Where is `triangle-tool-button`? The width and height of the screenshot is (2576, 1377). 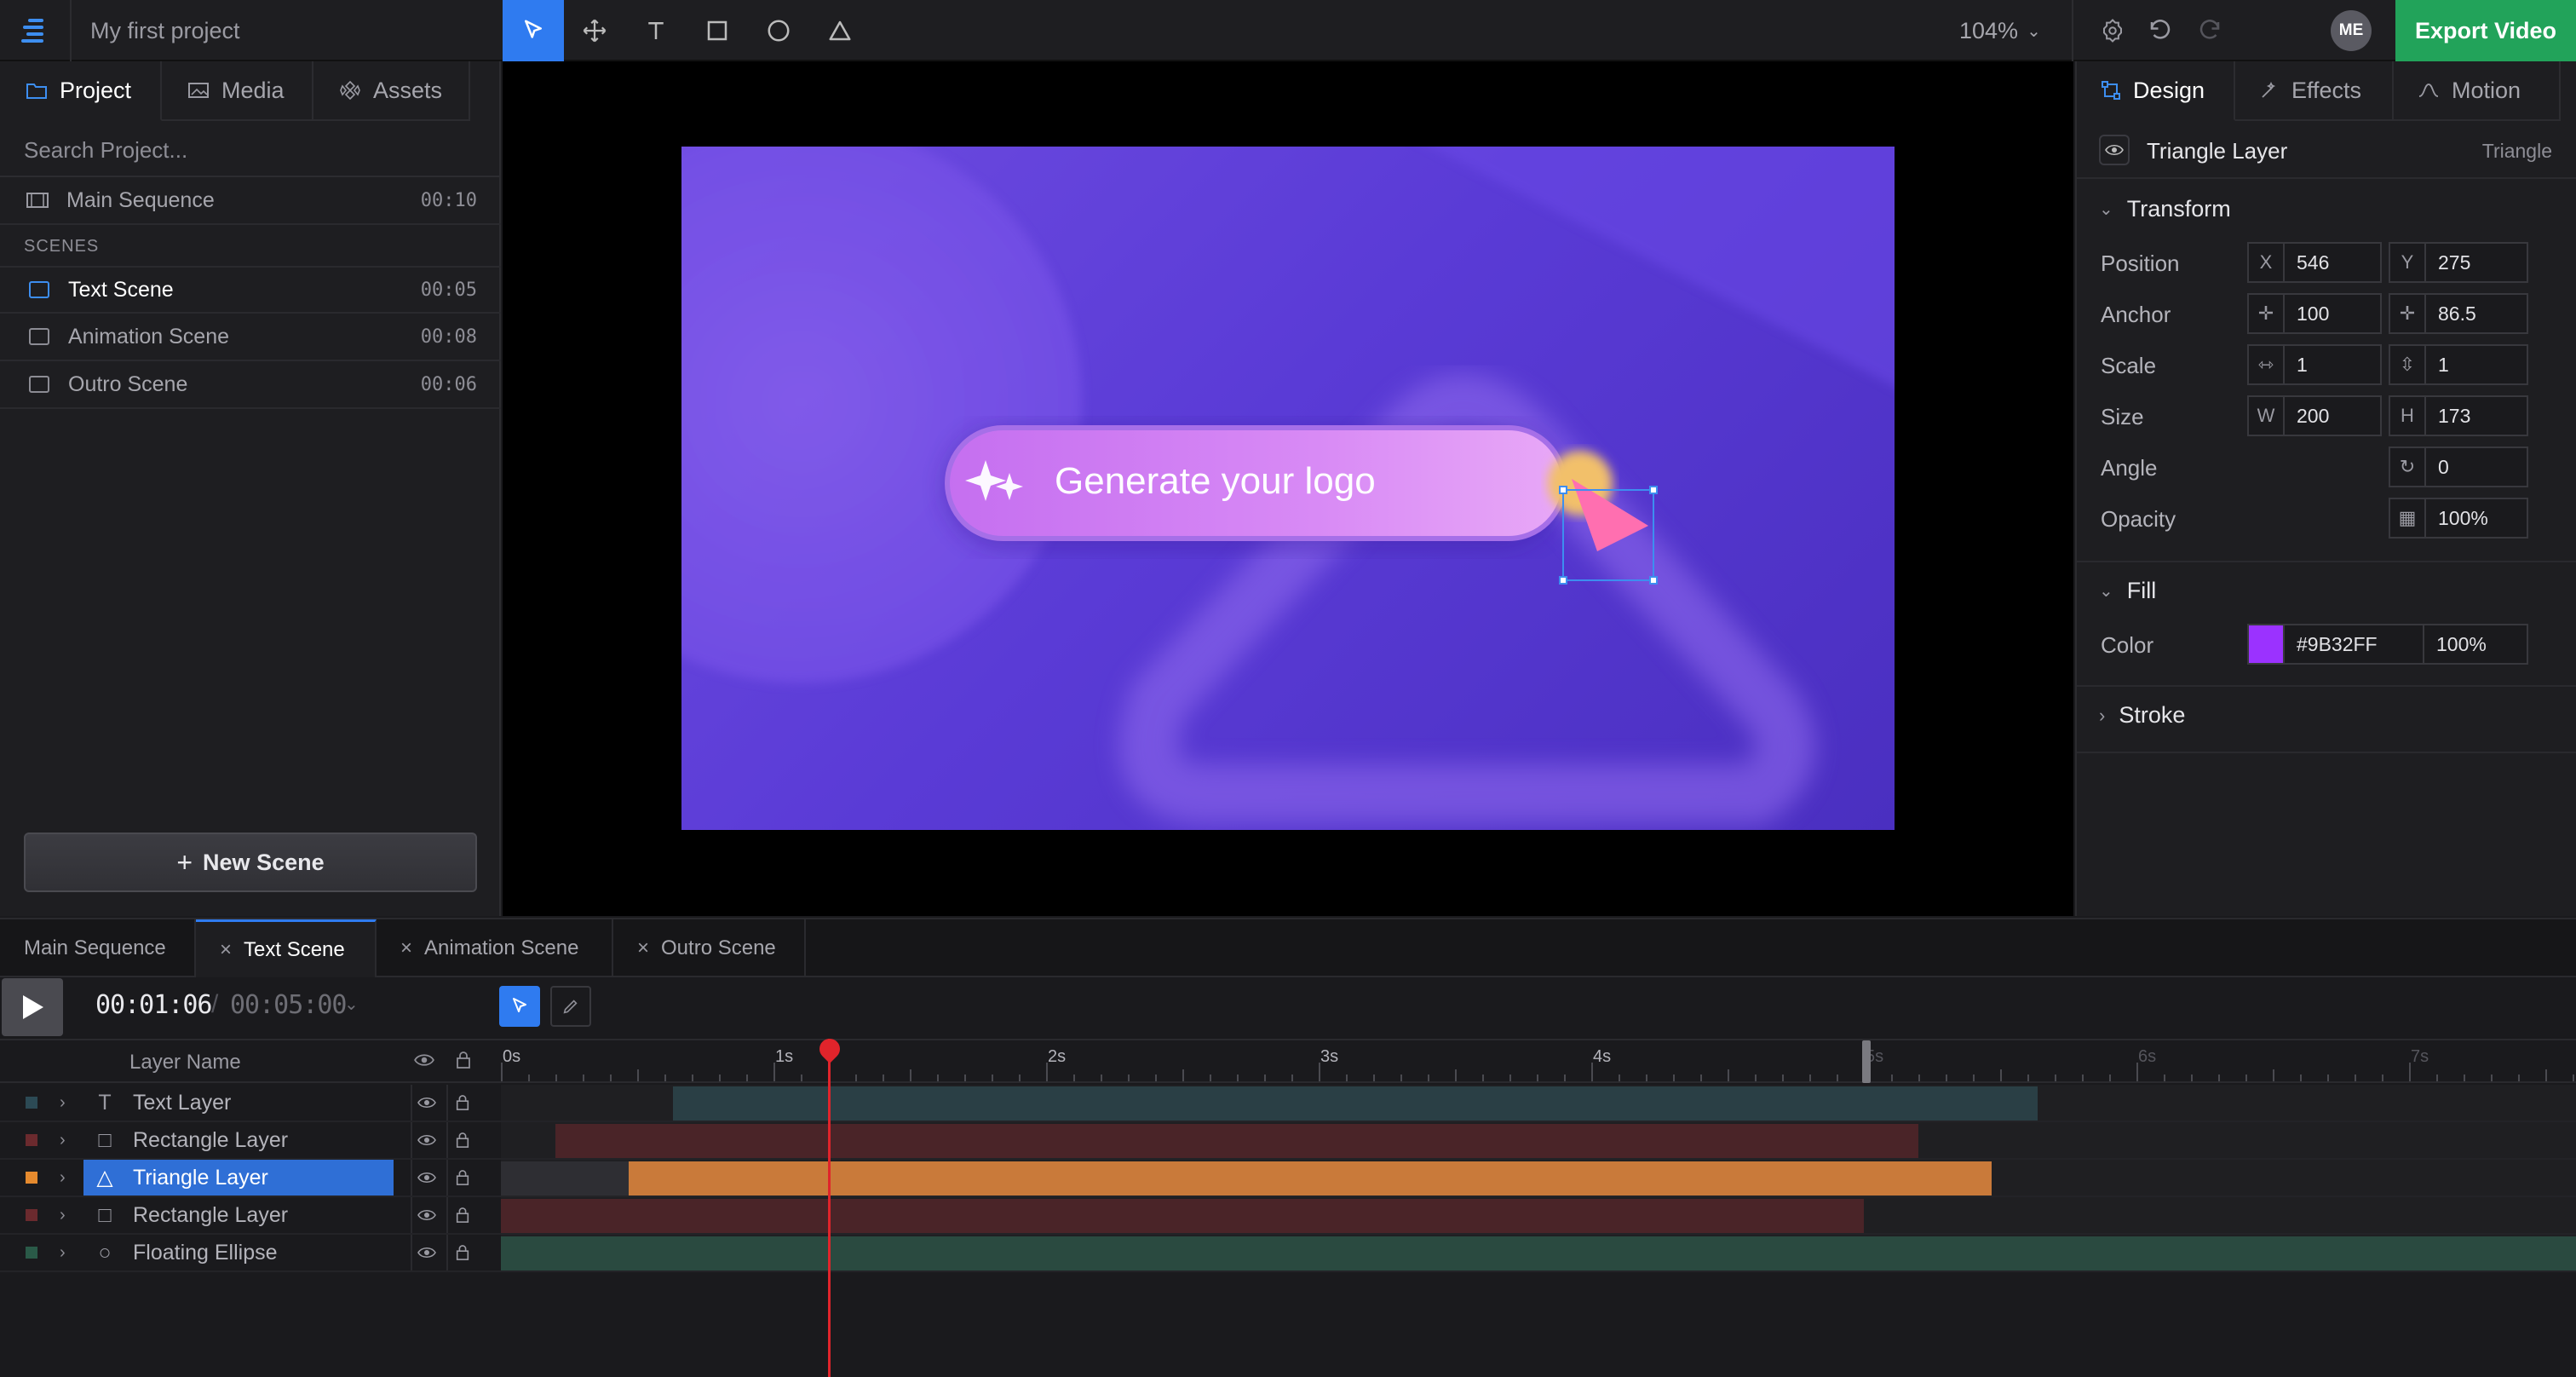 triangle-tool-button is located at coordinates (840, 30).